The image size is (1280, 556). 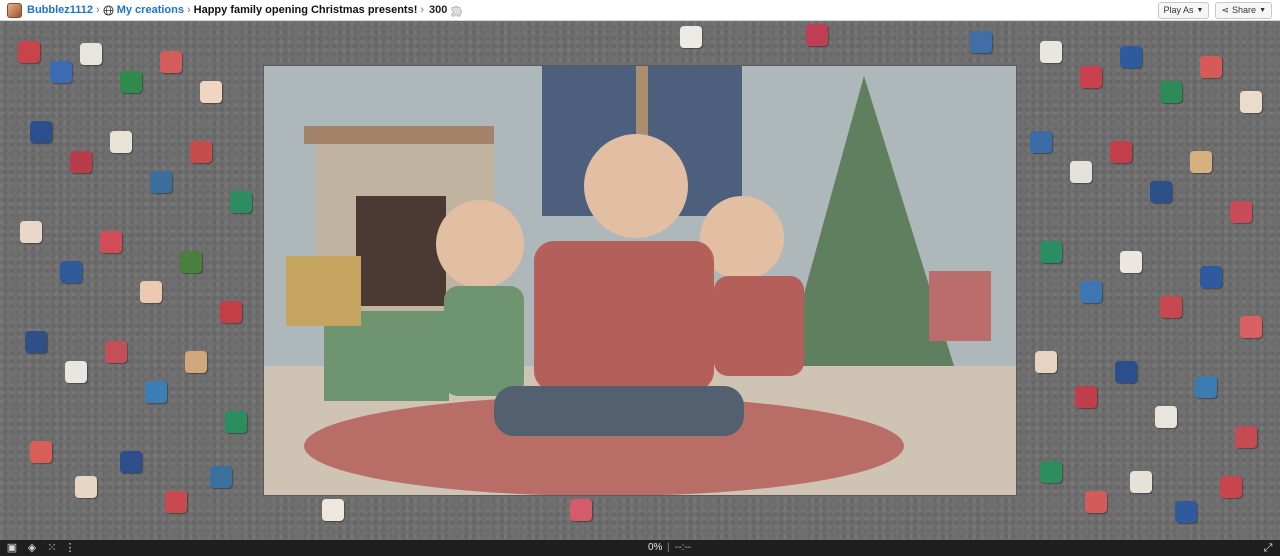 I want to click on breadcrumb-collection: My creations, so click(x=150, y=10).